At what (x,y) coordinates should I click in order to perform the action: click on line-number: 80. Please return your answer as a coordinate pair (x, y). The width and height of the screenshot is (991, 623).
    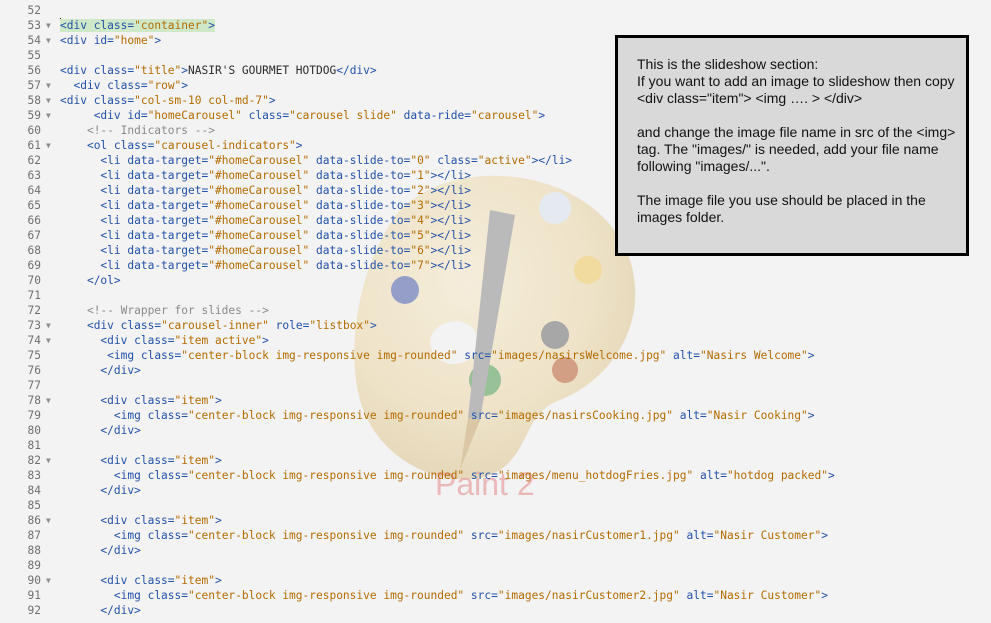
    Looking at the image, I should click on (34, 430).